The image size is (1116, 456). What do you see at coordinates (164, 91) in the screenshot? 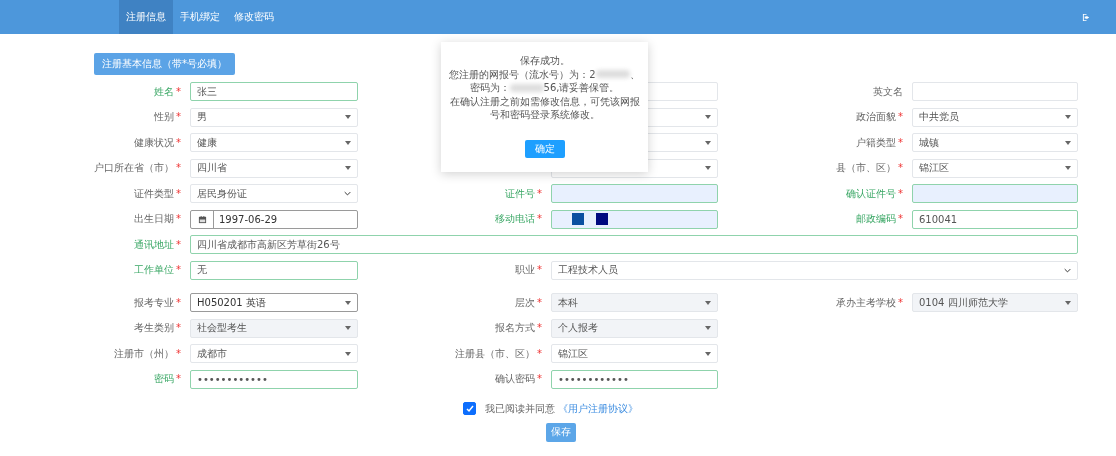
I see `field-label: 姓名` at bounding box center [164, 91].